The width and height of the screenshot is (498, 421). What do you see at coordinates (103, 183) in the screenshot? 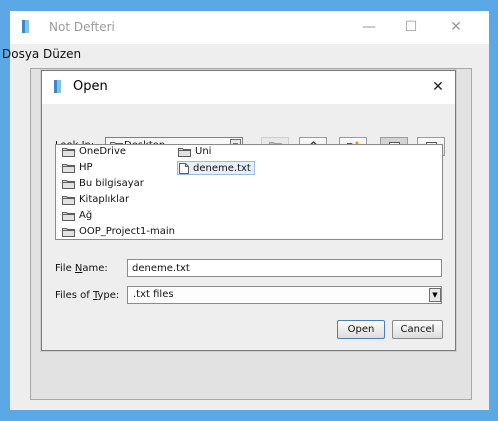
I see `list-item-bu-bilgisayar: Bu bilgisayar` at bounding box center [103, 183].